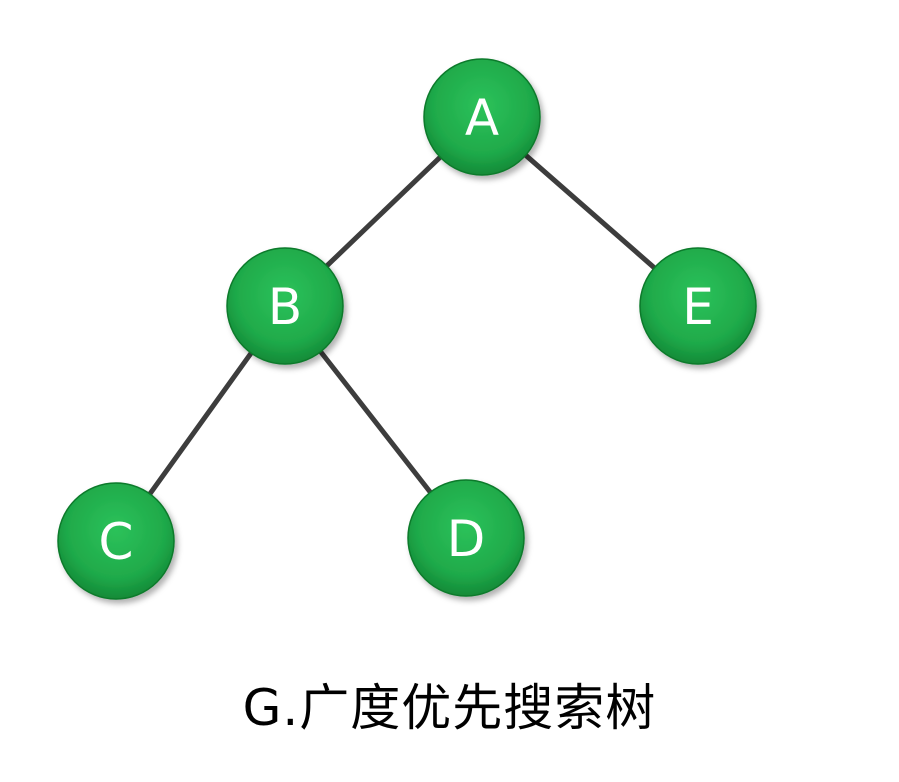  I want to click on node-label-D: D, so click(466, 539).